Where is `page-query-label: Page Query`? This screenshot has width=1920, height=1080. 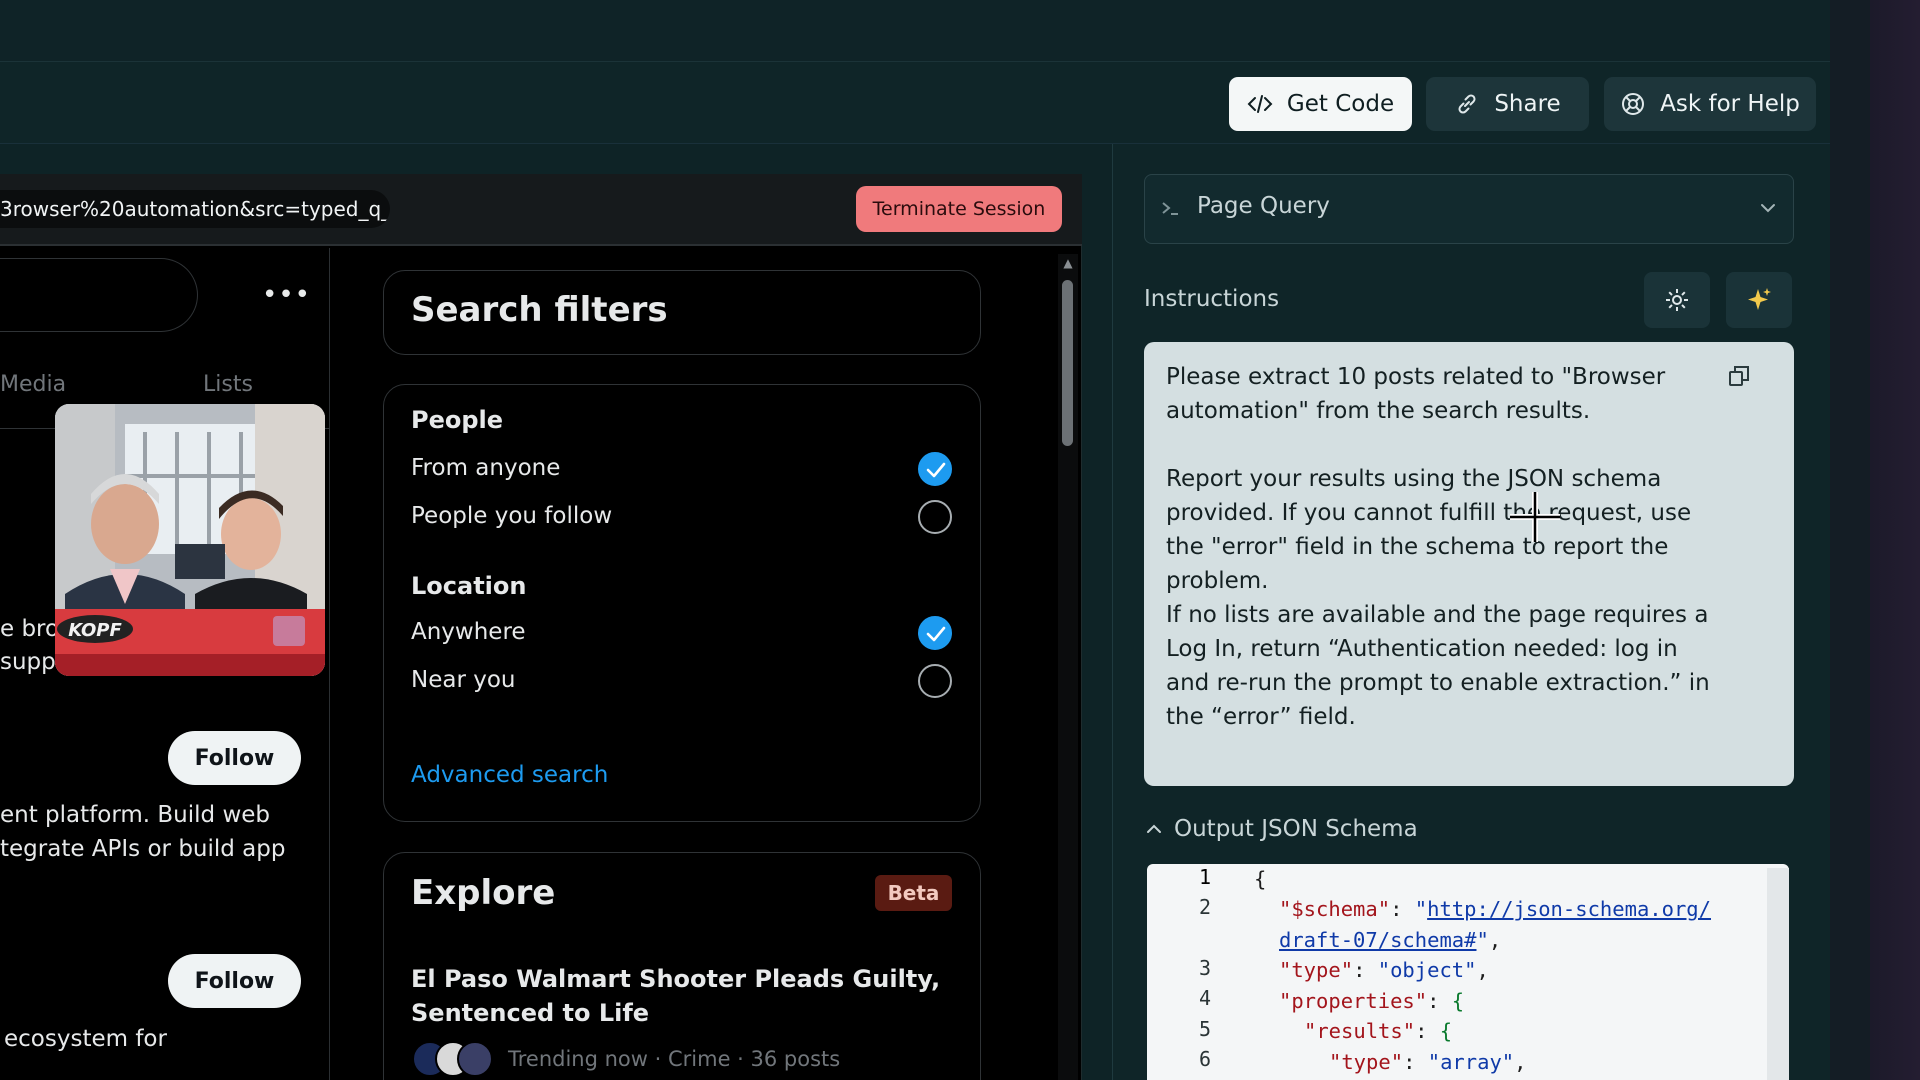
page-query-label: Page Query is located at coordinates (1263, 206).